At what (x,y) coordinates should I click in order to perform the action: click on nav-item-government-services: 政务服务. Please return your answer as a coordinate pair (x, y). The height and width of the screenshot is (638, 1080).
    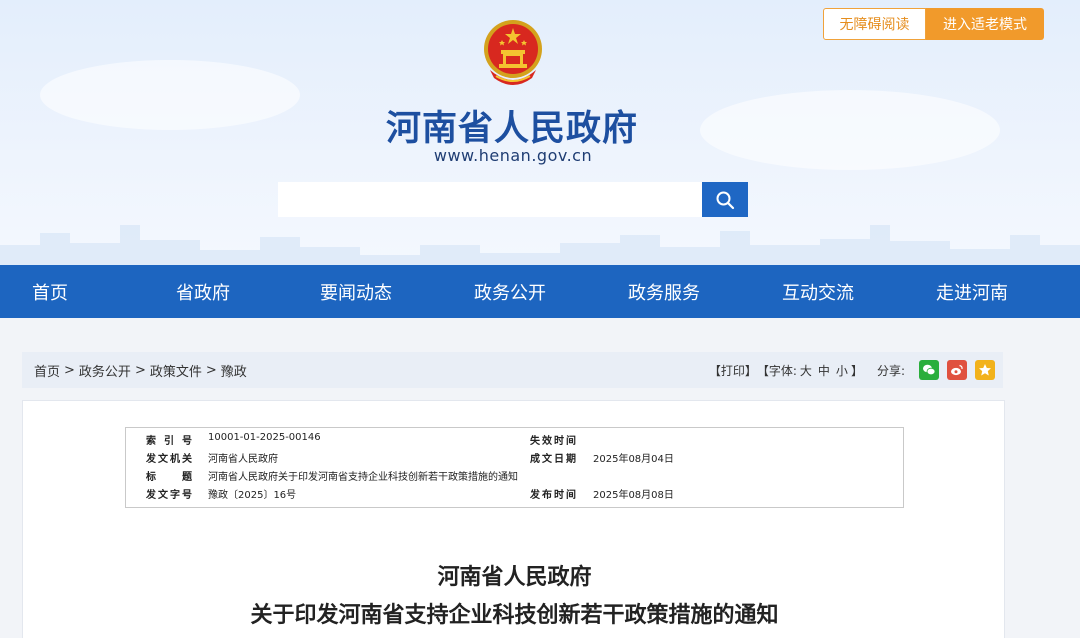
    Looking at the image, I should click on (664, 291).